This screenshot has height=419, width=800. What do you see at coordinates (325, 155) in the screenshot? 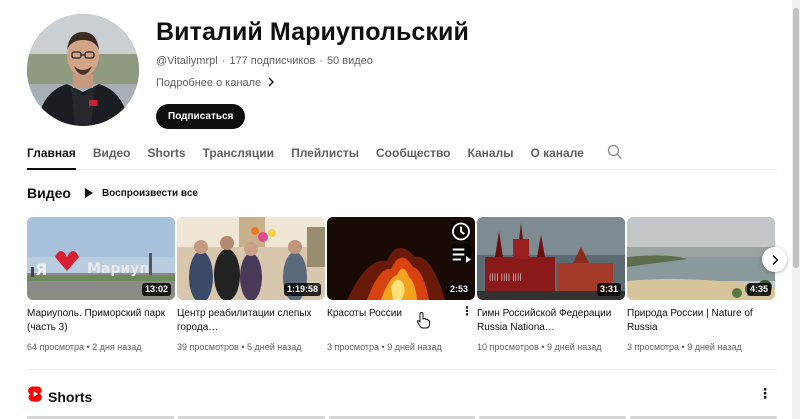
I see `tab-playlists: Плейлисты` at bounding box center [325, 155].